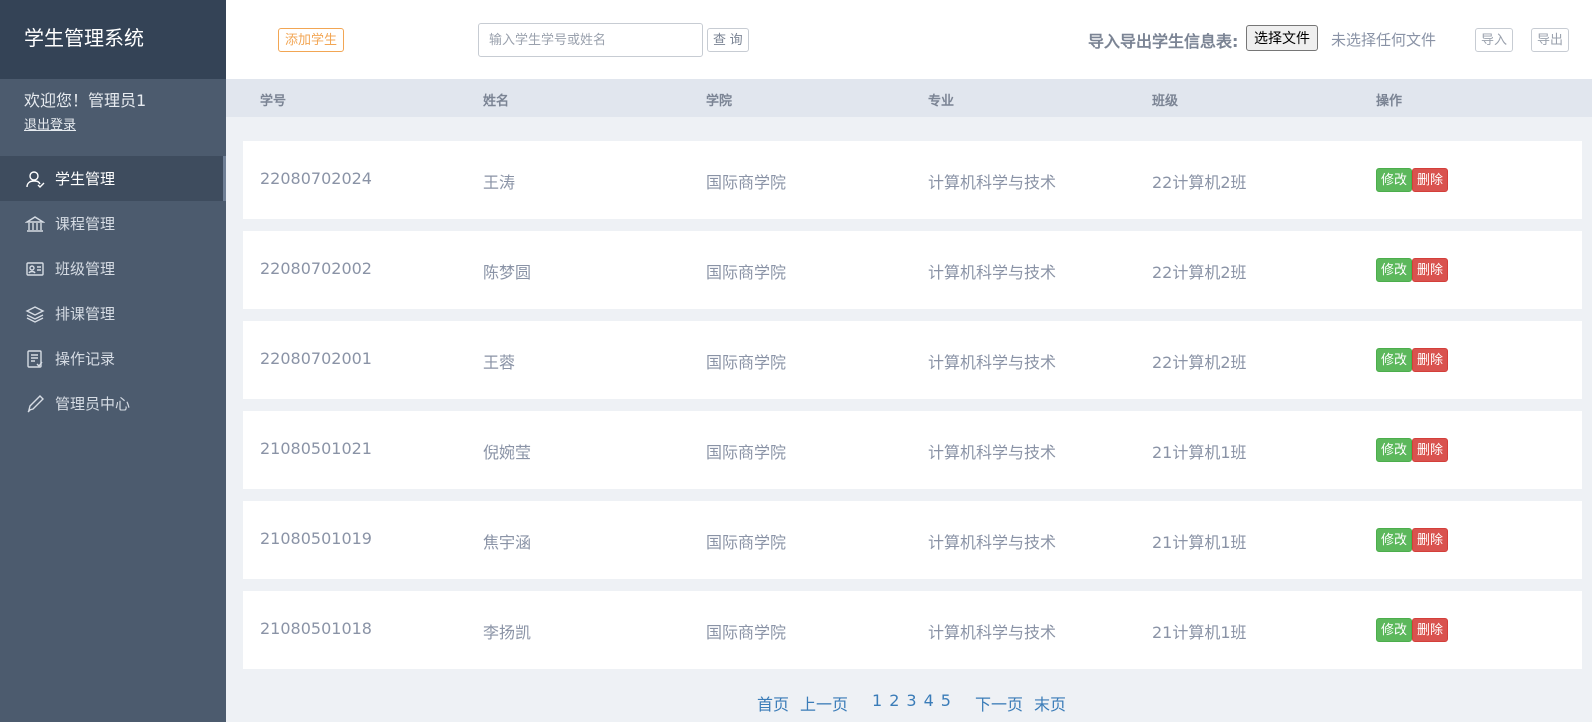 This screenshot has width=1592, height=722. Describe the element at coordinates (507, 272) in the screenshot. I see `cell-name: 陈梦圆` at that location.